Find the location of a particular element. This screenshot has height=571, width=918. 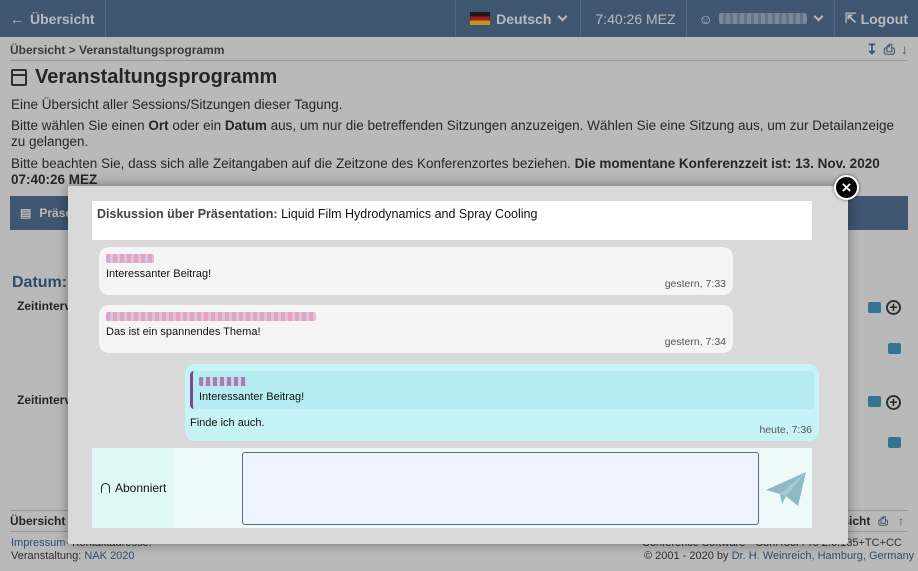

message-time: gestern, 7:34 is located at coordinates (695, 342).